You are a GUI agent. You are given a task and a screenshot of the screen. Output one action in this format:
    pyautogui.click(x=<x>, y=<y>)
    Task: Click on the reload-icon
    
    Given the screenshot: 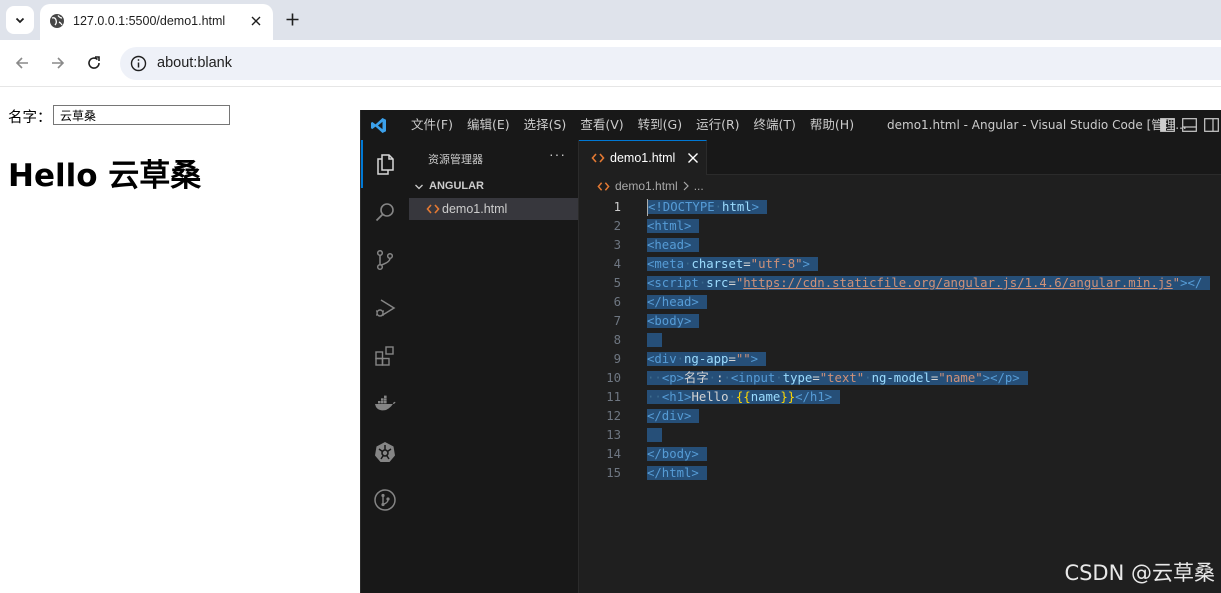 What is the action you would take?
    pyautogui.click(x=94, y=62)
    